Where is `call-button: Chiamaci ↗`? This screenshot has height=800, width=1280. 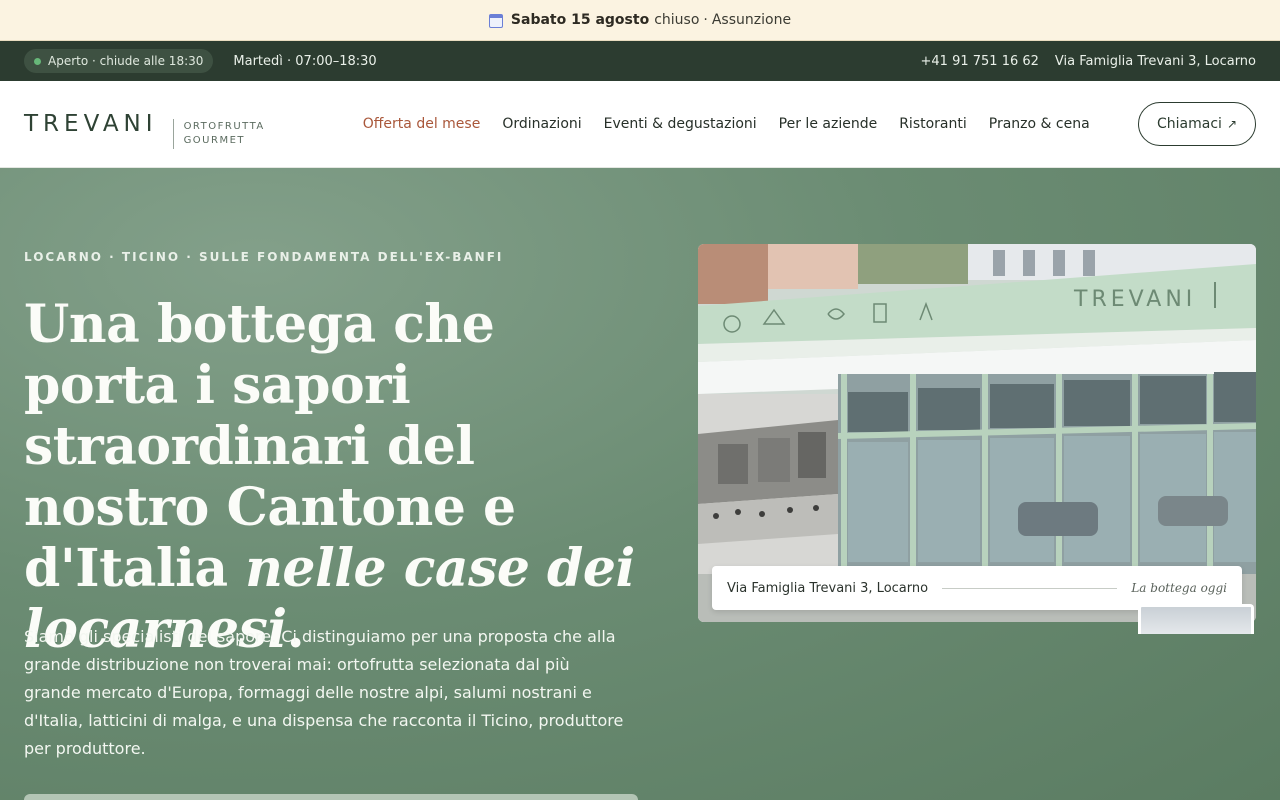
call-button: Chiamaci ↗ is located at coordinates (1197, 124).